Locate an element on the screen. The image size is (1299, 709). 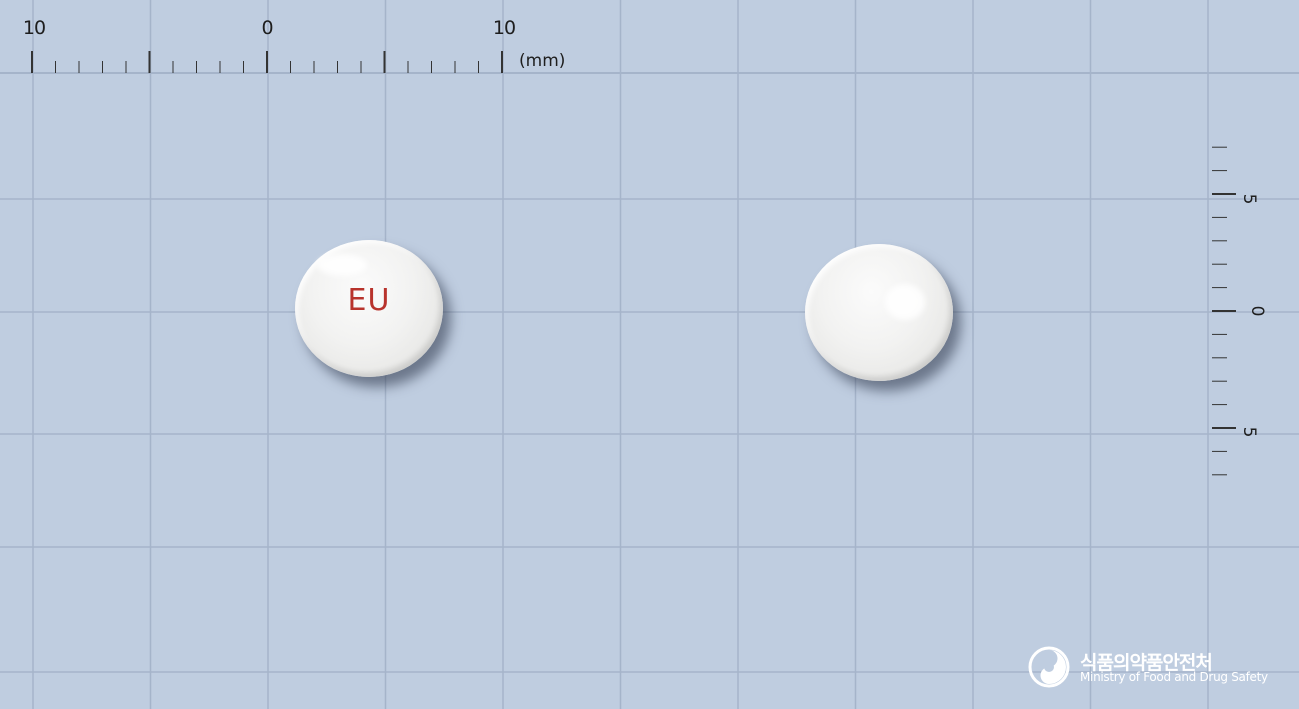
top-scale-label-right: 10 is located at coordinates (504, 28).